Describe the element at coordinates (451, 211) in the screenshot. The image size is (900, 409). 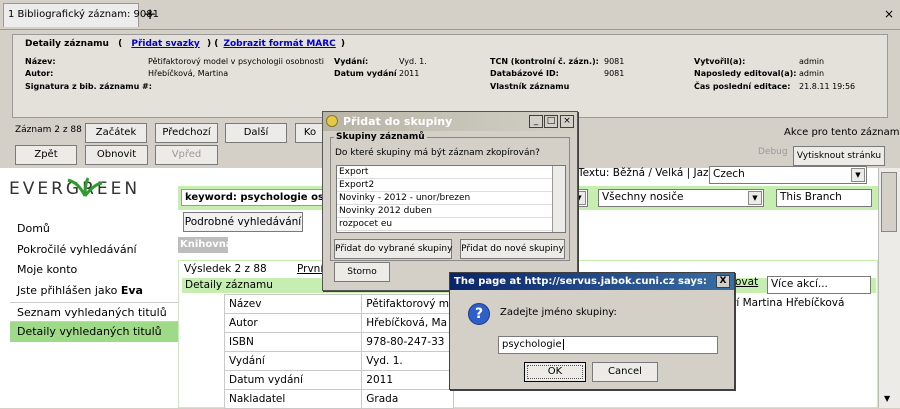
I see `list-item: Novinky 2012 duben` at that location.